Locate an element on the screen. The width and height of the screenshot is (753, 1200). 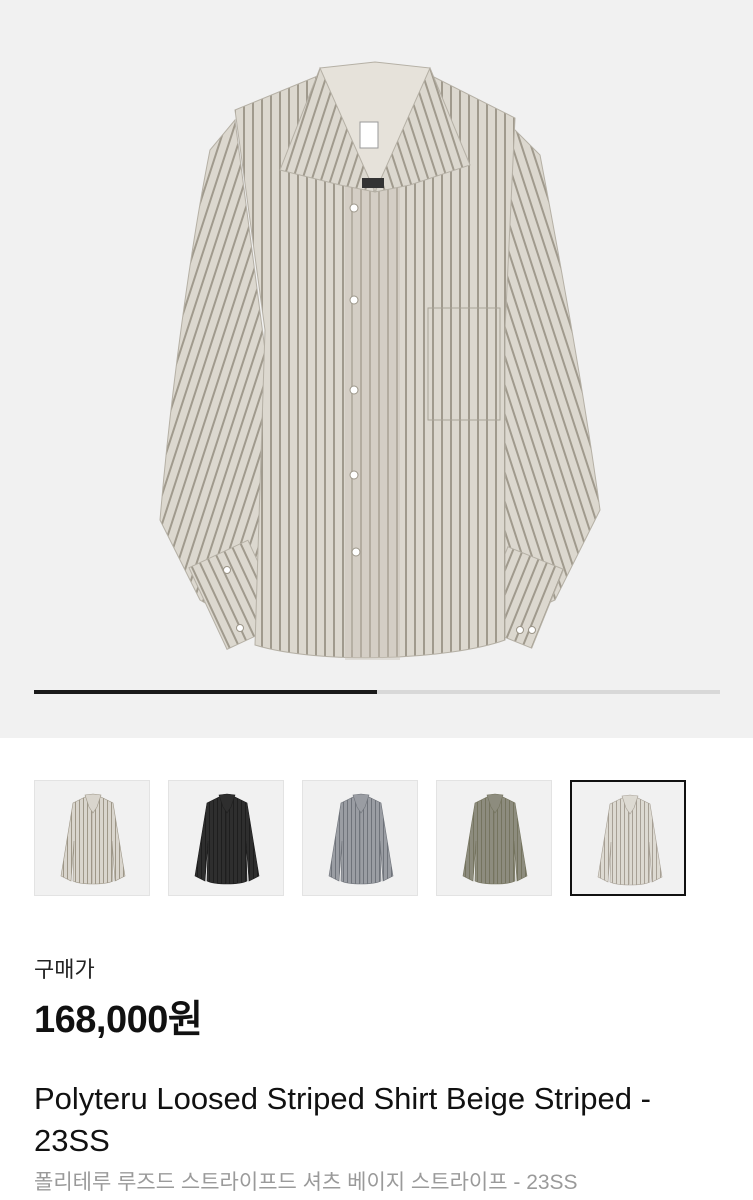
thumb-beige-stripe-image is located at coordinates (93, 839).